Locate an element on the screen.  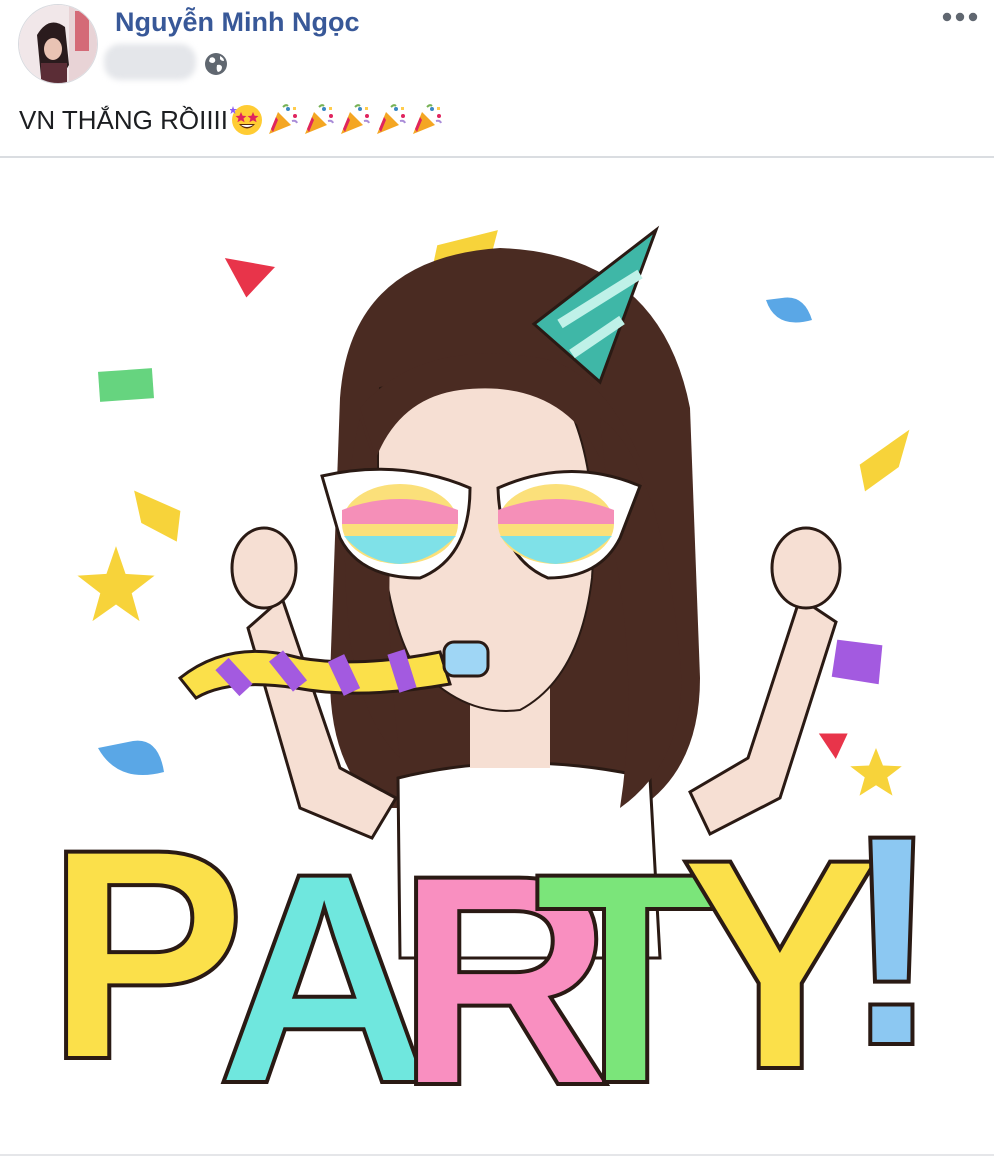
profile-photo-icon is located at coordinates (58, 44).